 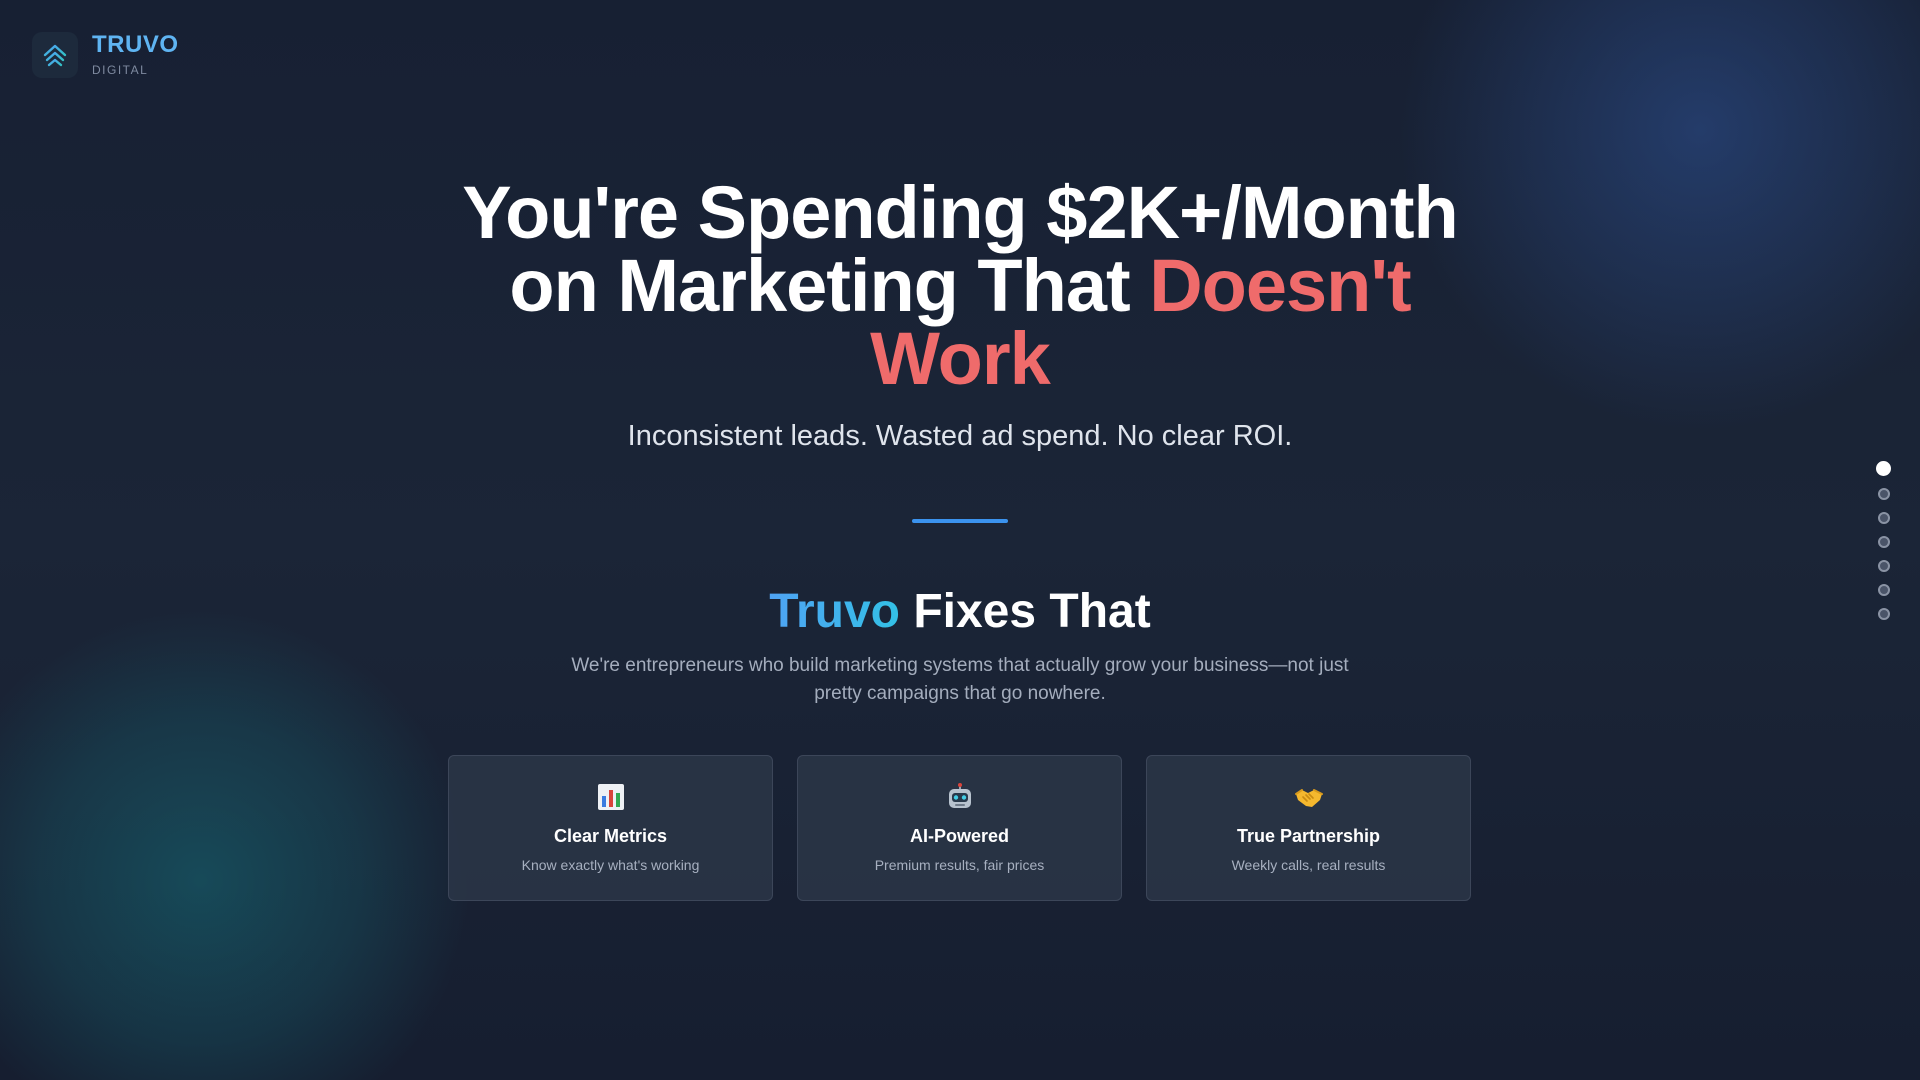 I want to click on slide-navigation, so click(x=1883, y=540).